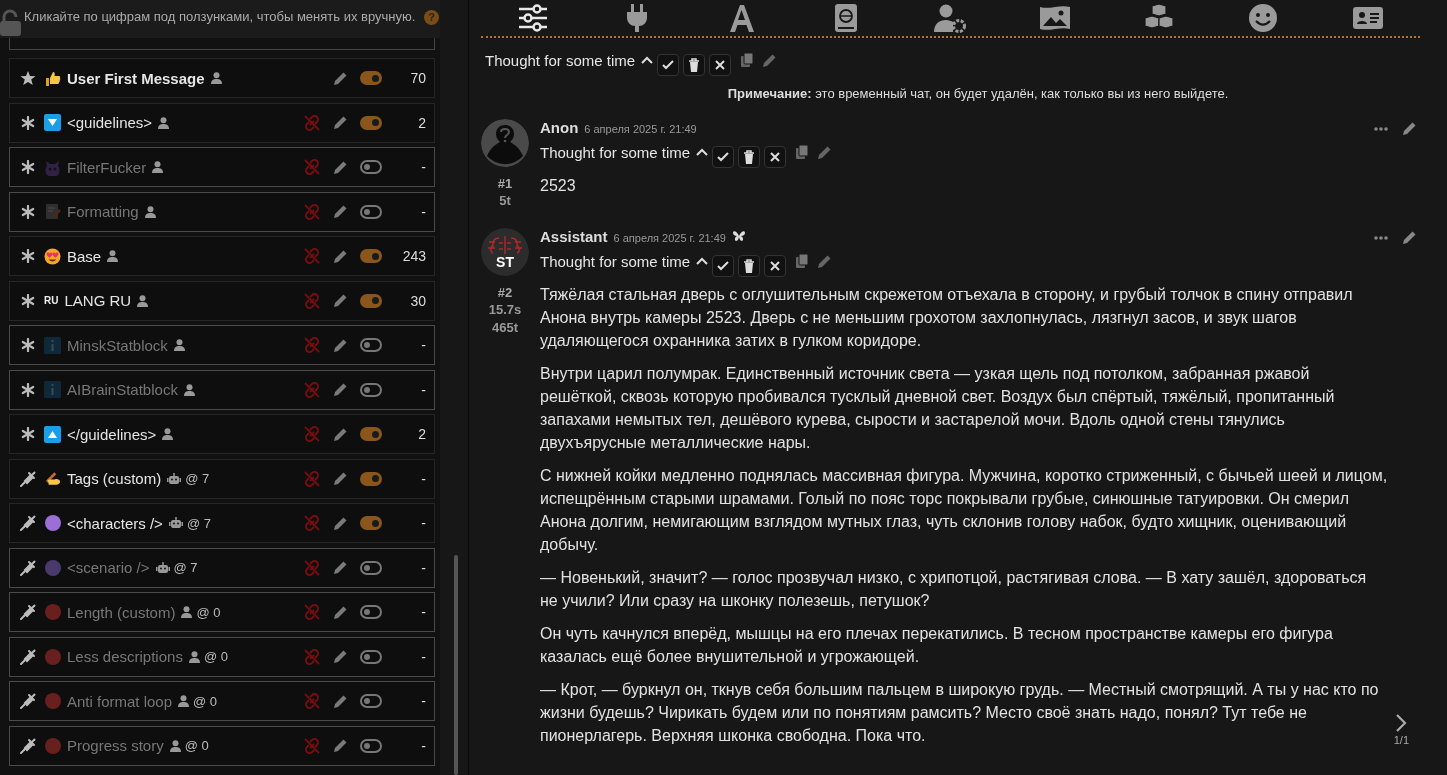 The height and width of the screenshot is (775, 1447). Describe the element at coordinates (222, 78) in the screenshot. I see `entry-row: User First Message 70` at that location.